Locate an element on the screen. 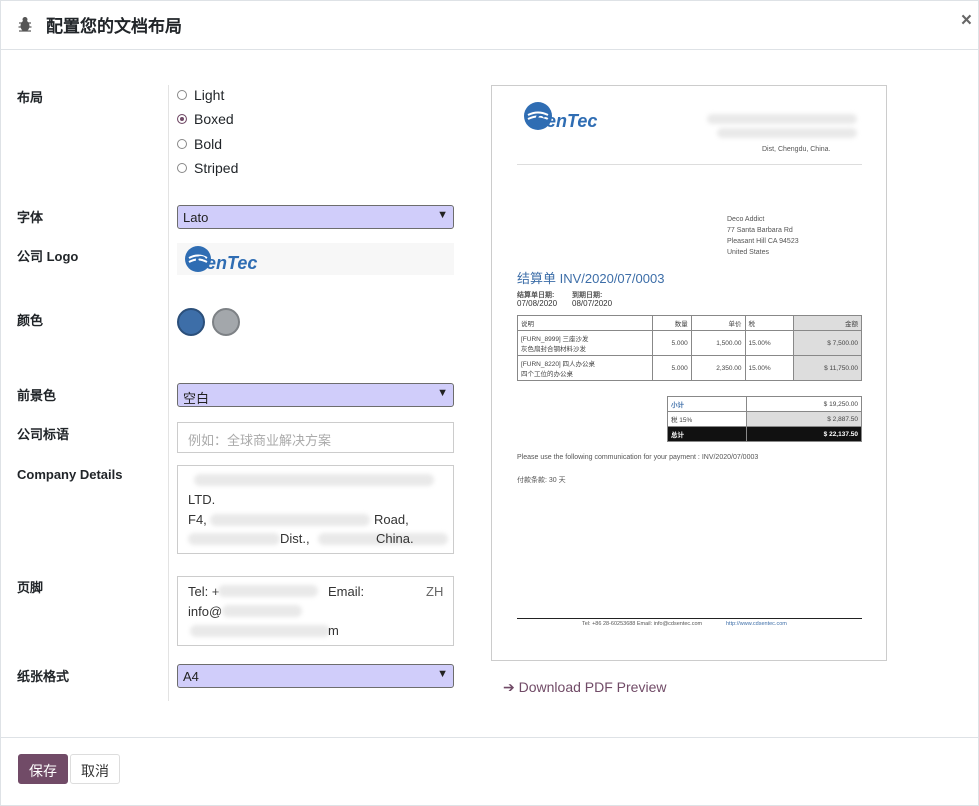 Image resolution: width=979 pixels, height=806 pixels. payment-terms: 付款条款: 30 天 is located at coordinates (541, 480).